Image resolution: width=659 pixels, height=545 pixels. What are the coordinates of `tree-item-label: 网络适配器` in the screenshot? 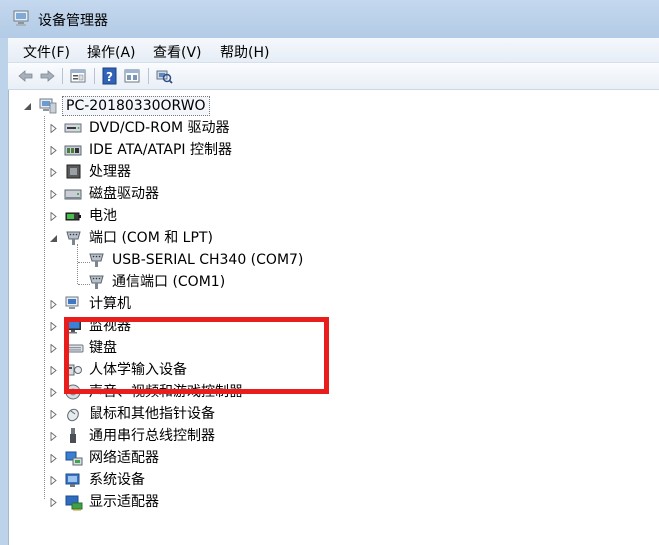 It's located at (124, 458).